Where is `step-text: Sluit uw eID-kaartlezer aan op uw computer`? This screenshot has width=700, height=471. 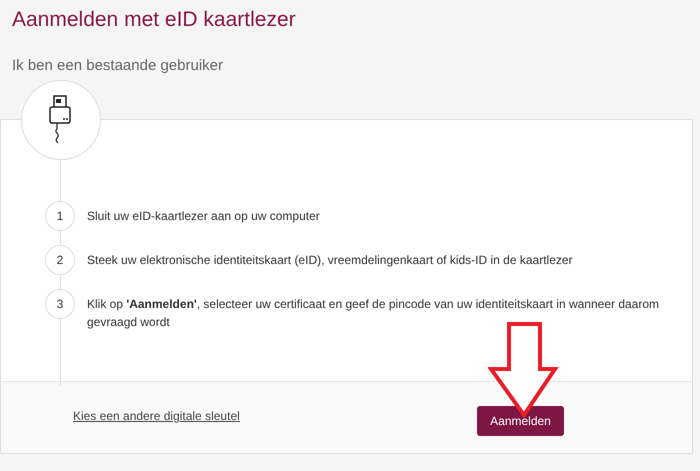 step-text: Sluit uw eID-kaartlezer aan op uw computer is located at coordinates (203, 216).